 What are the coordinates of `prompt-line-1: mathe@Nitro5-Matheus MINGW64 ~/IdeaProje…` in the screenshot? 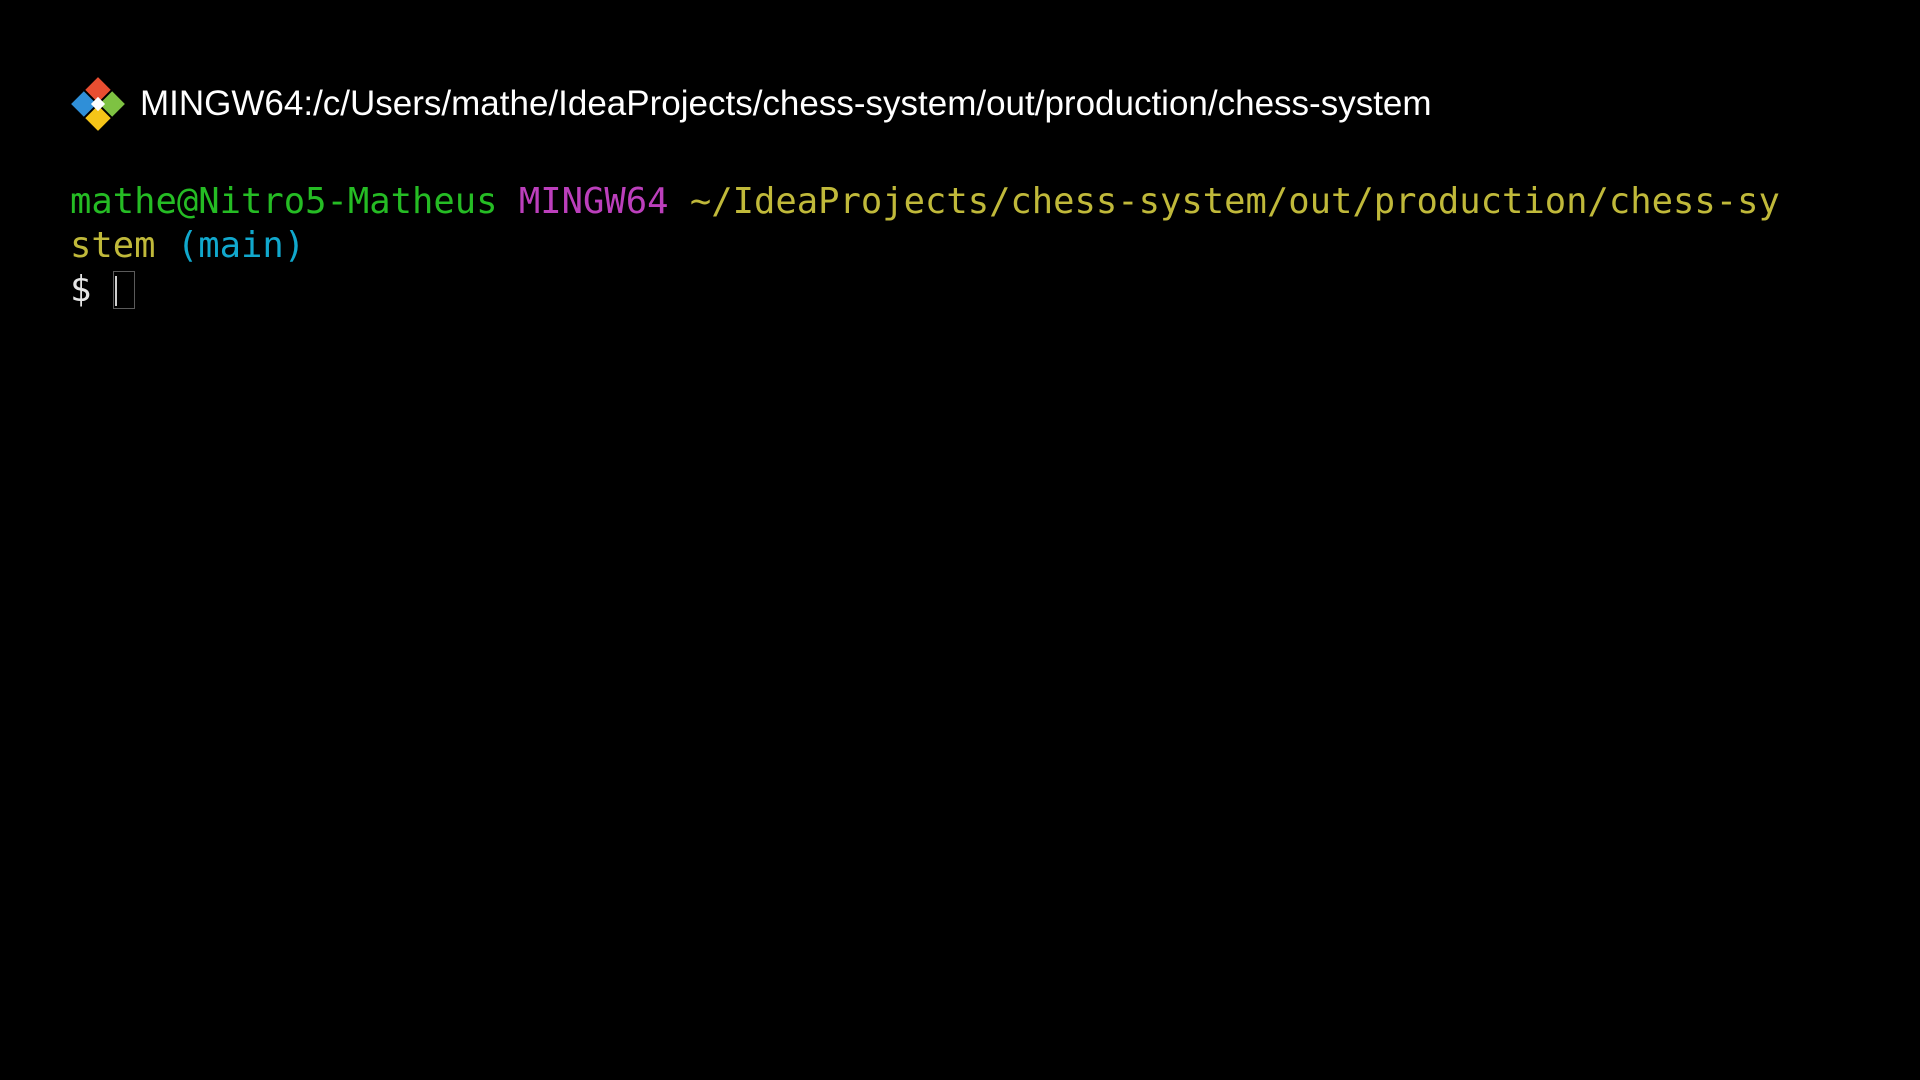 It's located at (980, 202).